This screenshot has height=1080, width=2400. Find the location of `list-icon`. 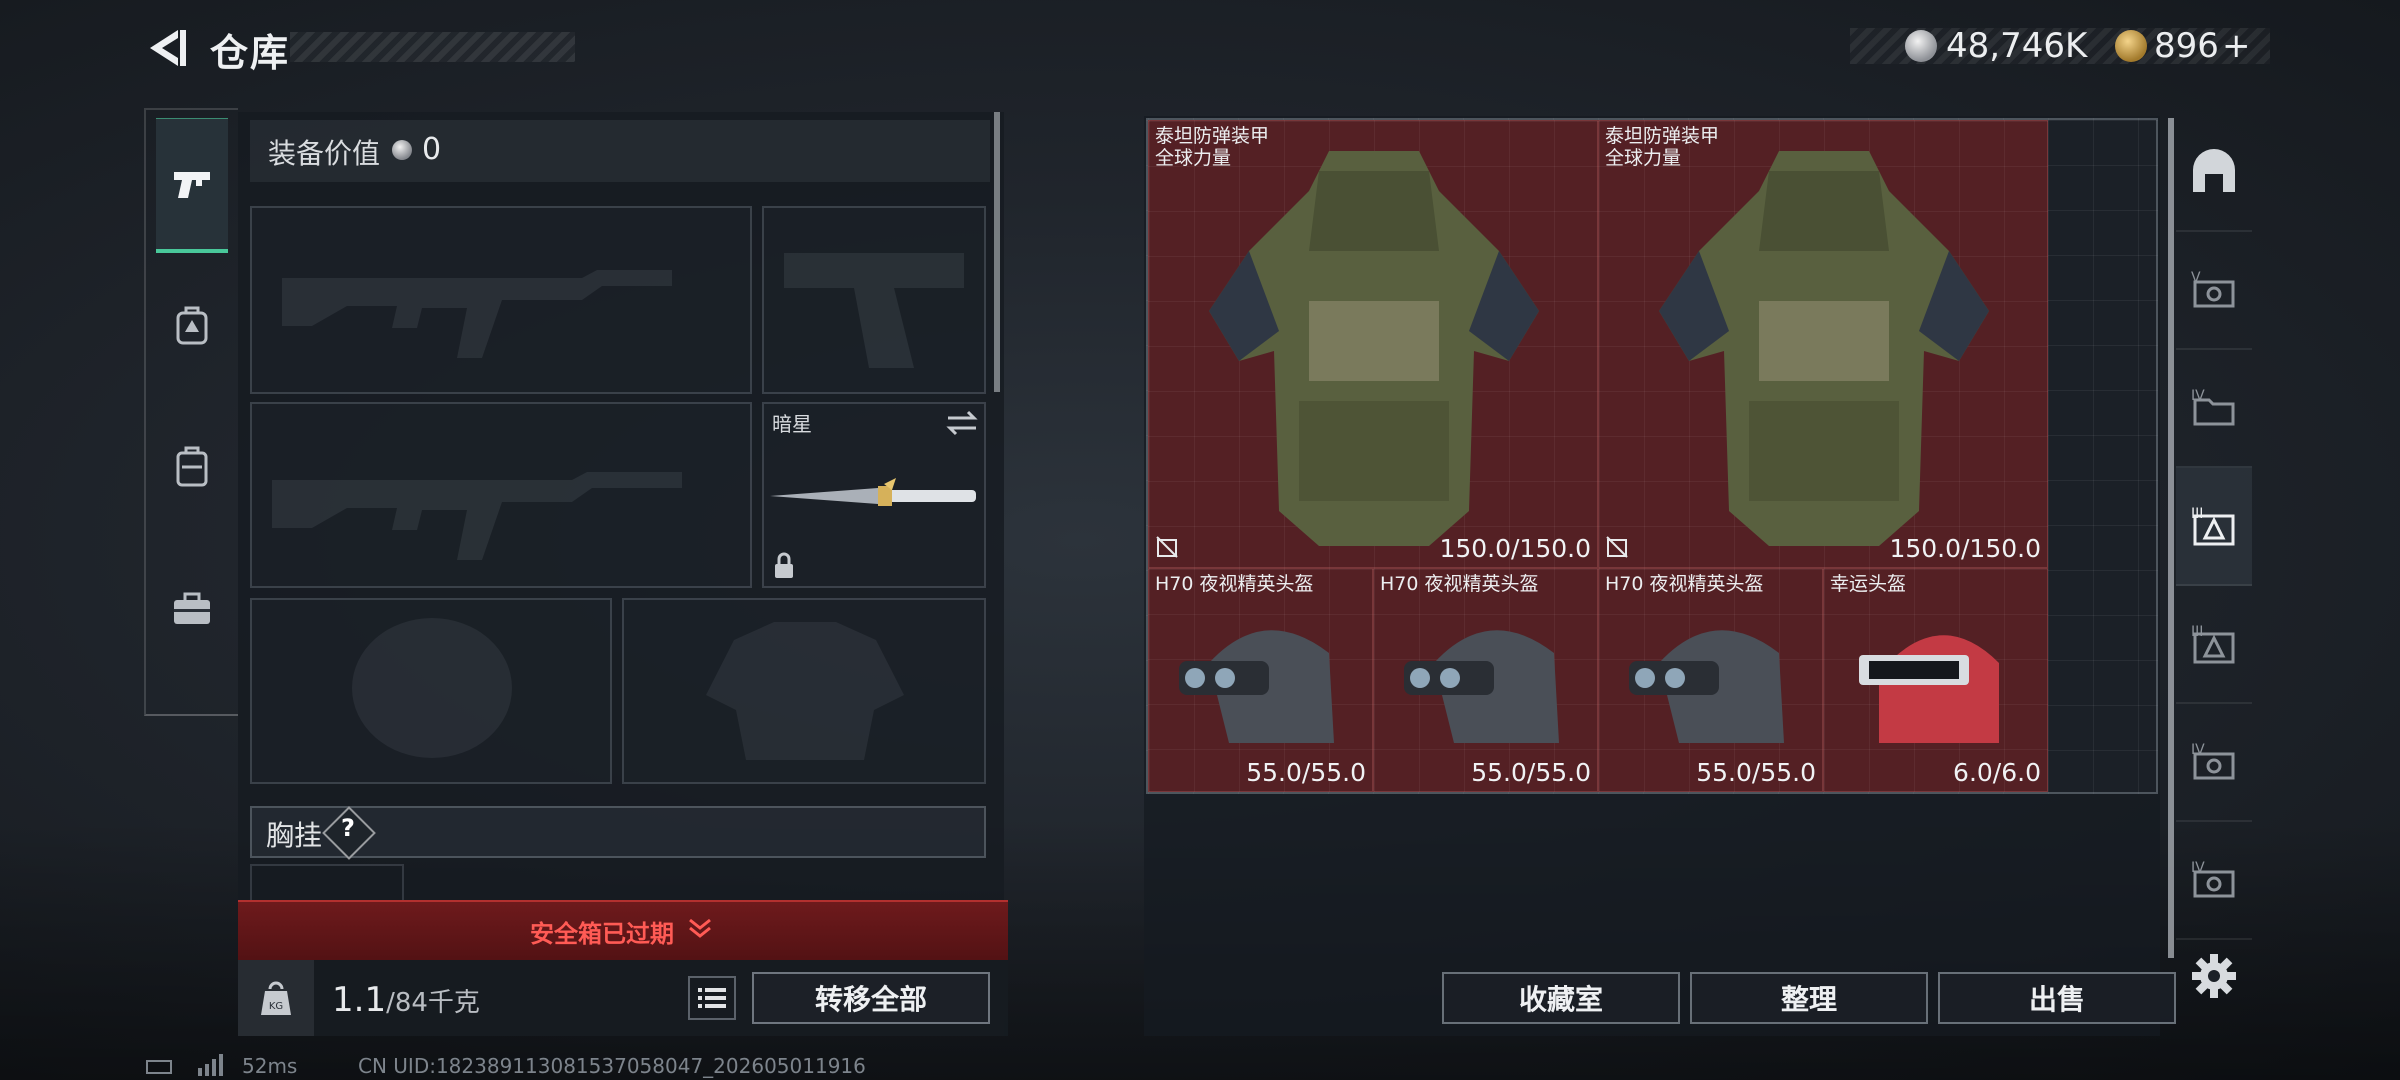

list-icon is located at coordinates (712, 998).